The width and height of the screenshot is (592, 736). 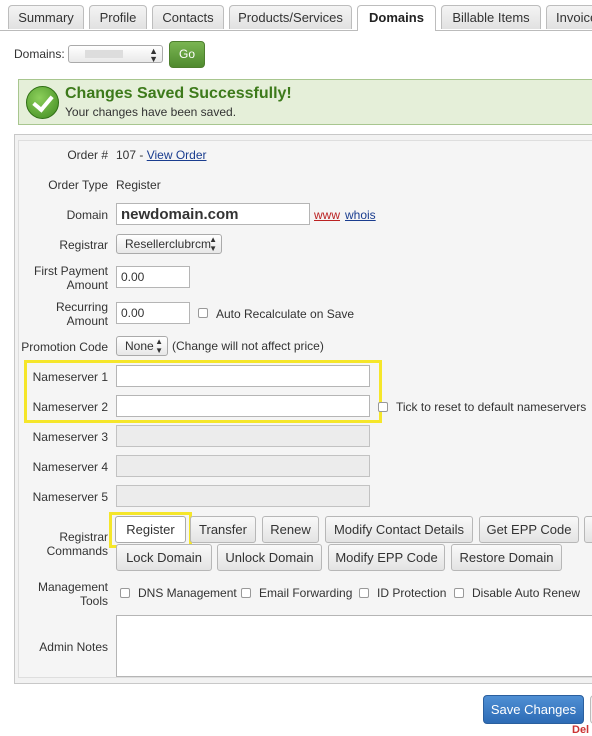 I want to click on promotion-code-select: None ▲ ▼, so click(x=142, y=346).